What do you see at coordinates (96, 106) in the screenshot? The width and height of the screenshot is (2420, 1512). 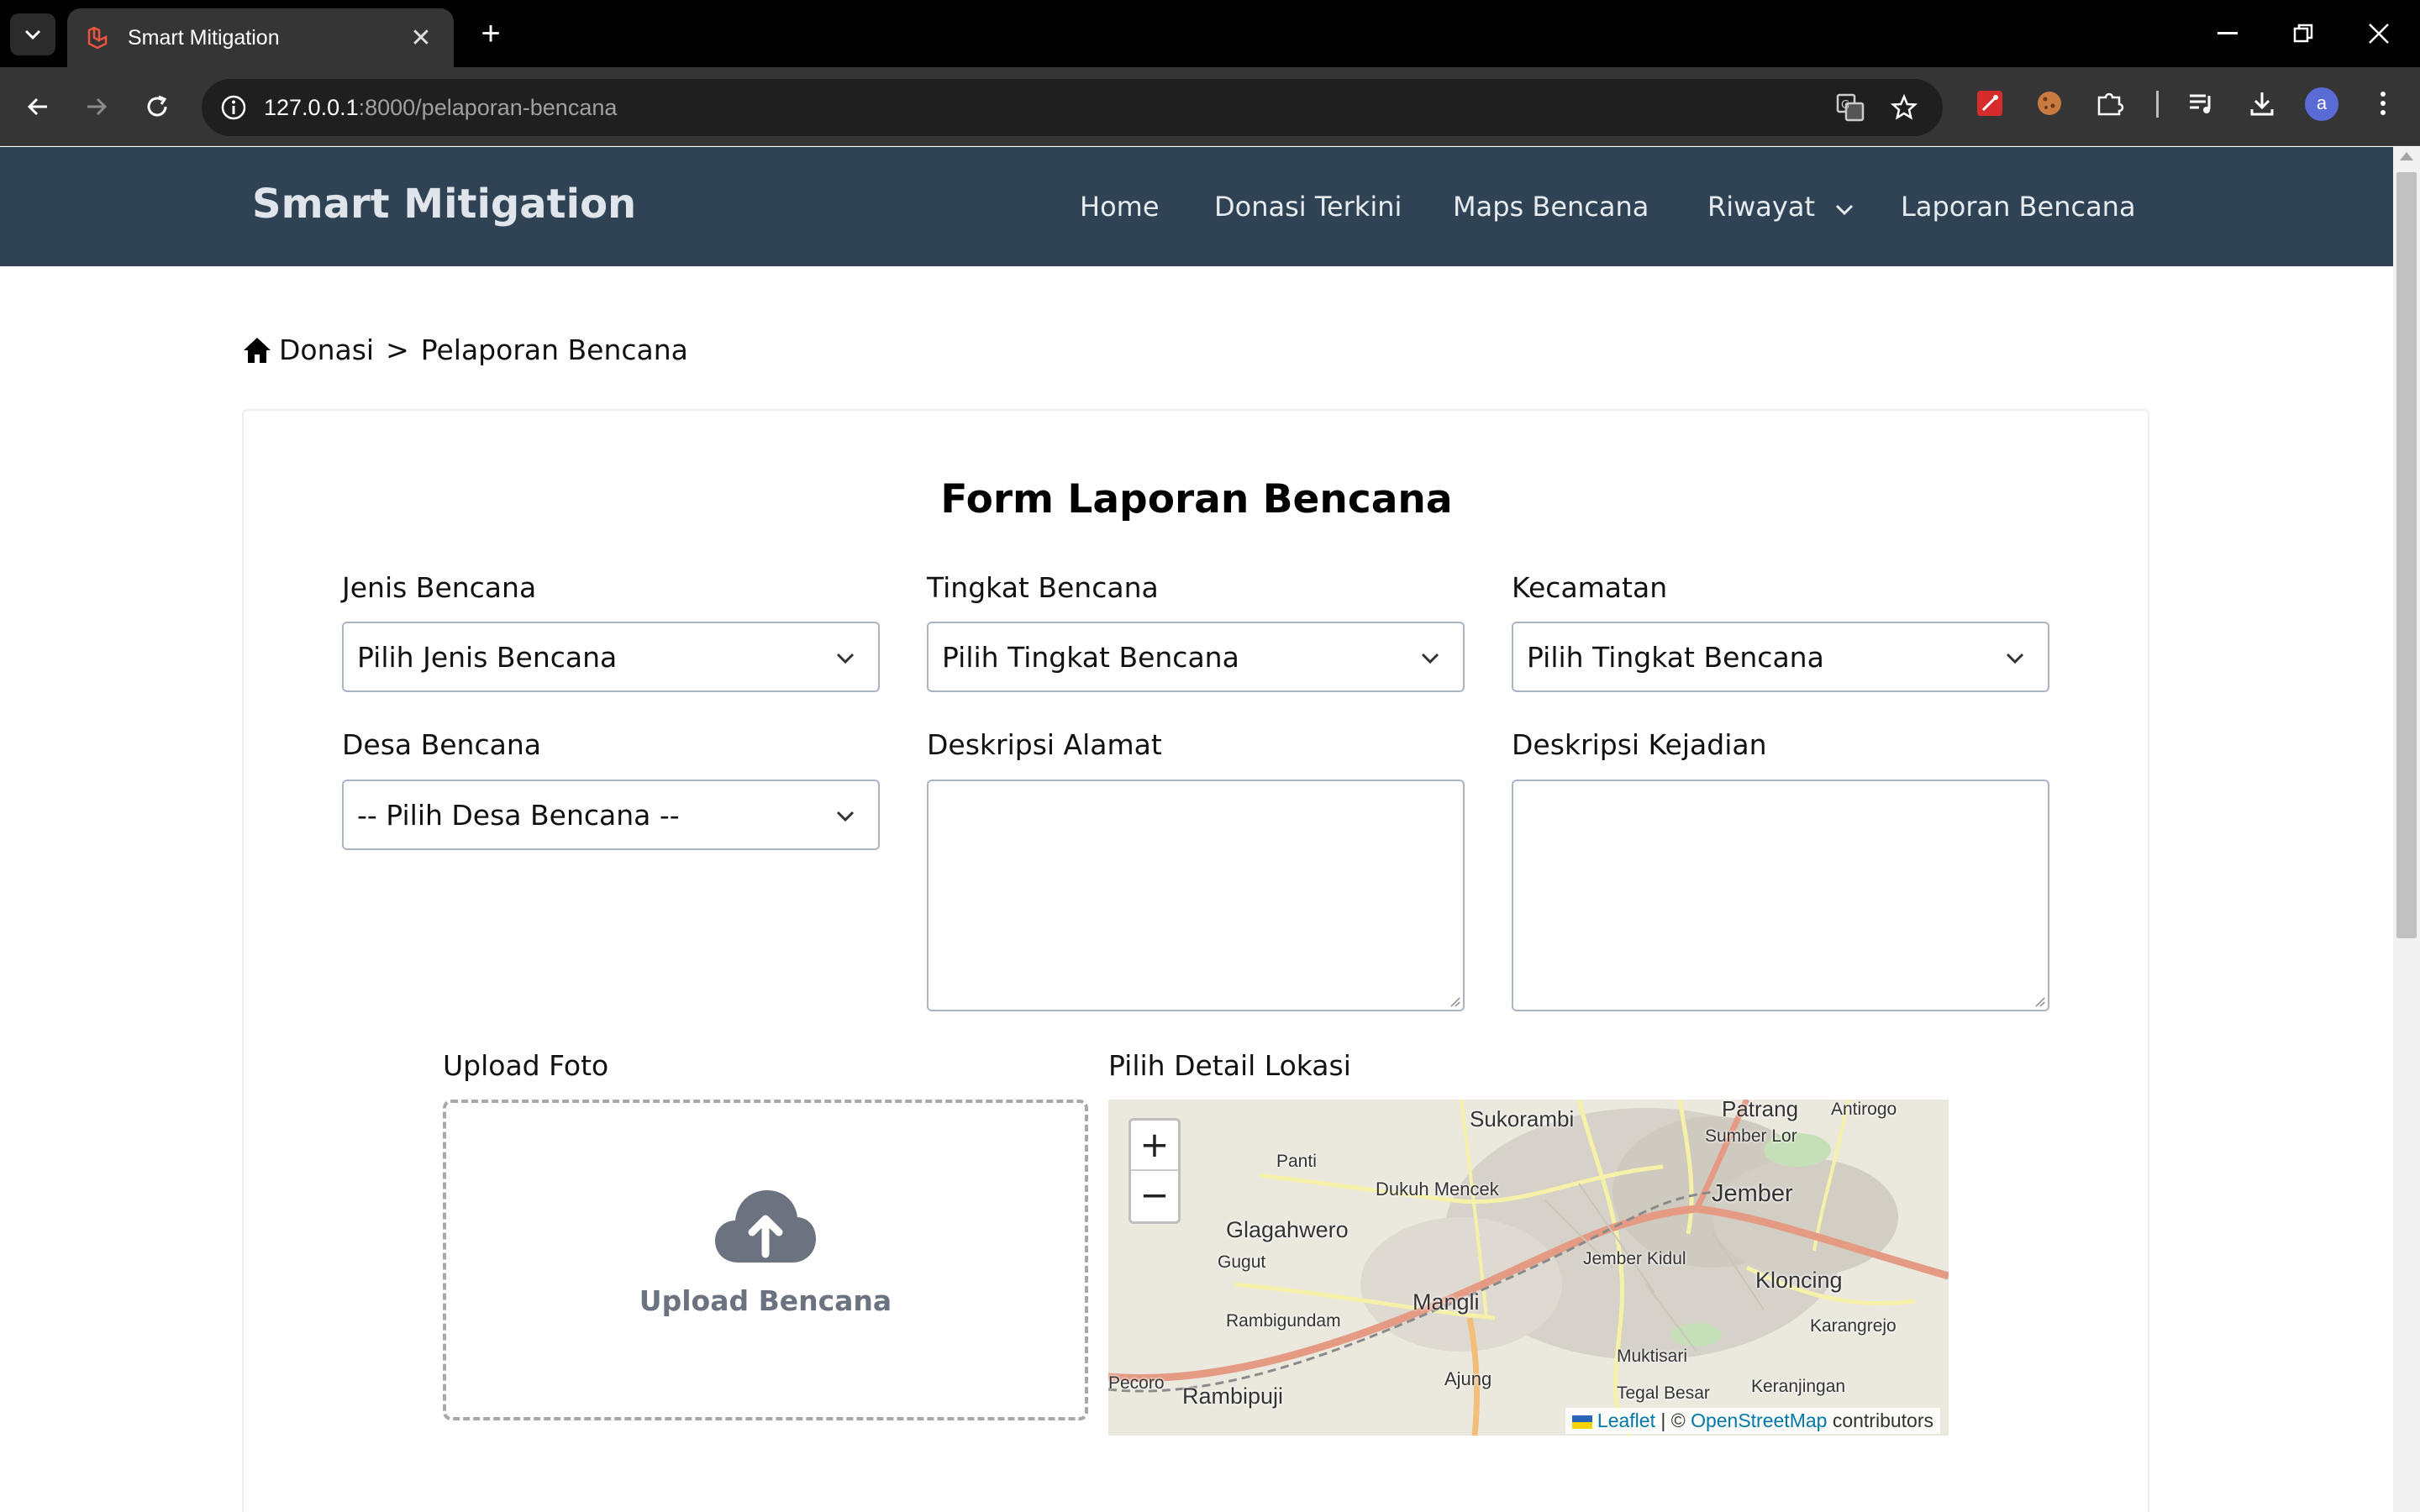 I see `forward-icon` at bounding box center [96, 106].